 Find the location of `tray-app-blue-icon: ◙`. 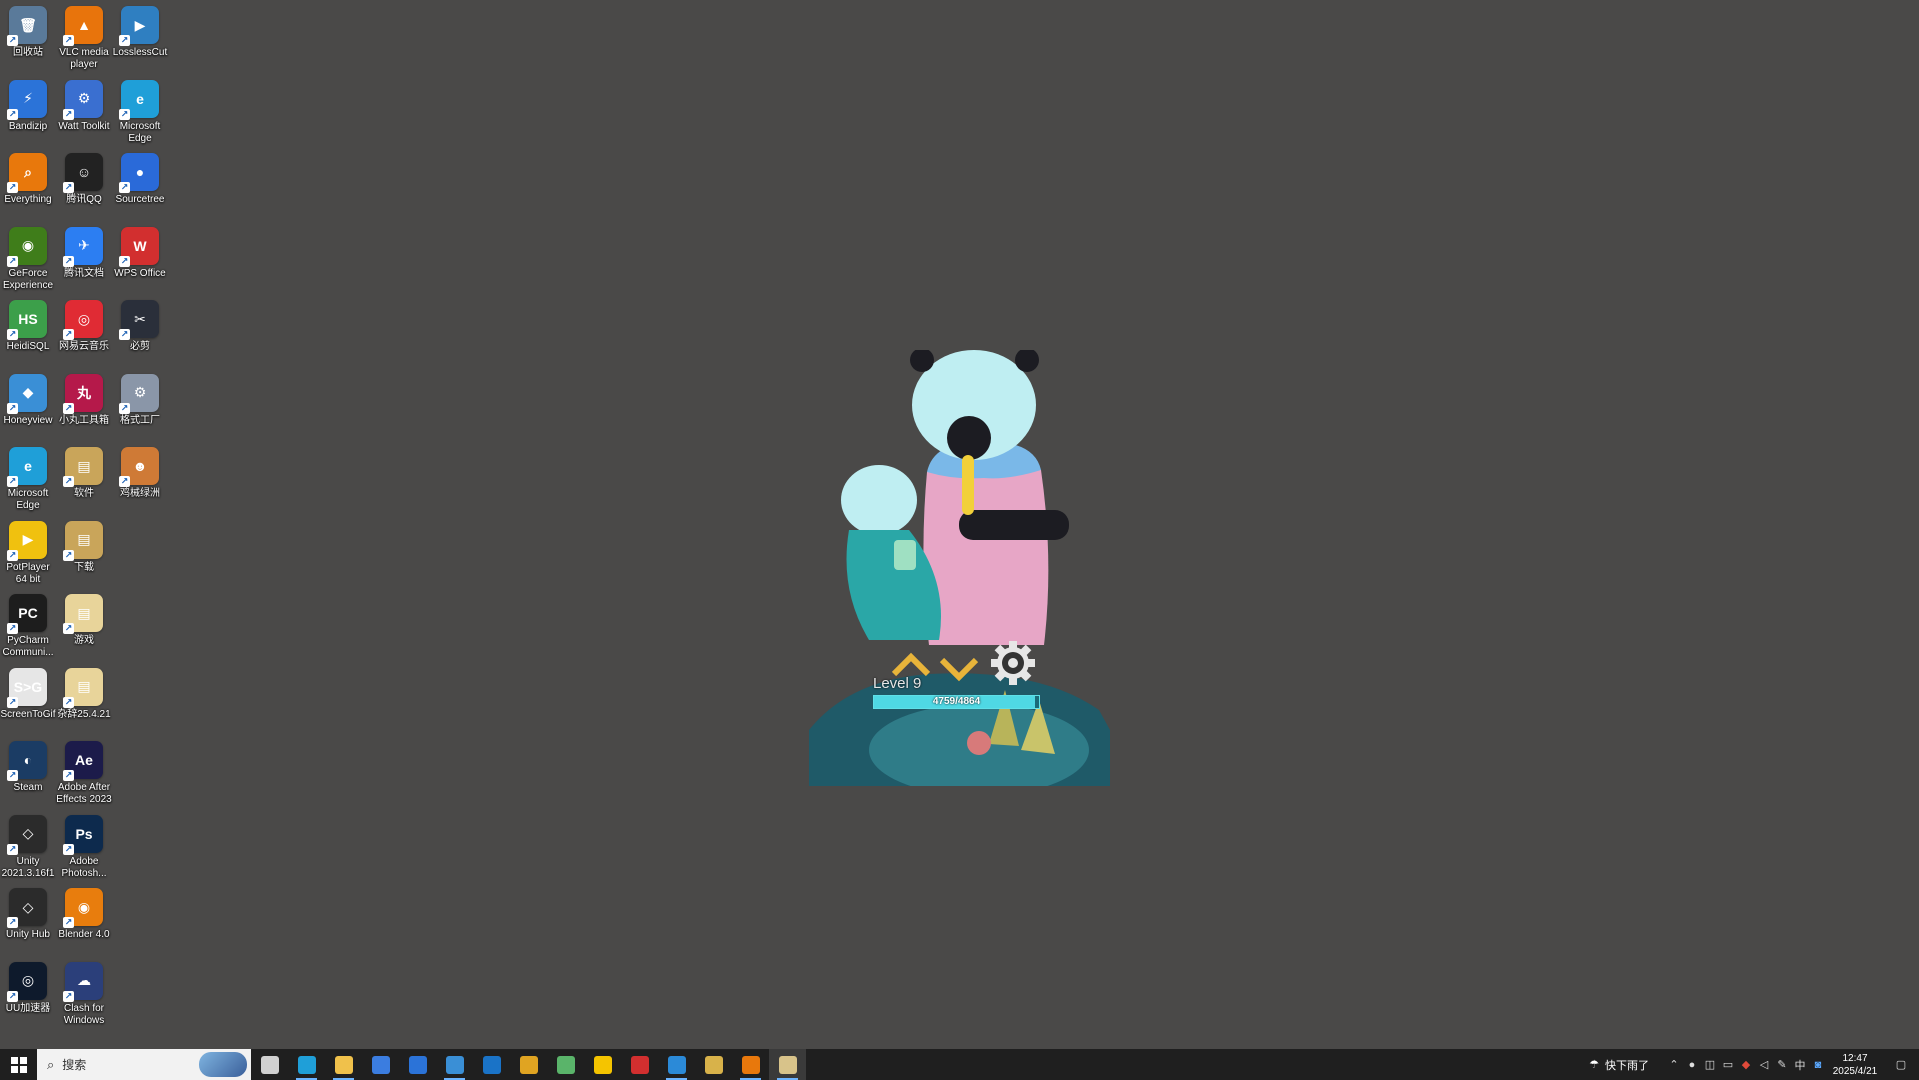

tray-app-blue-icon: ◙ is located at coordinates (1818, 1064).